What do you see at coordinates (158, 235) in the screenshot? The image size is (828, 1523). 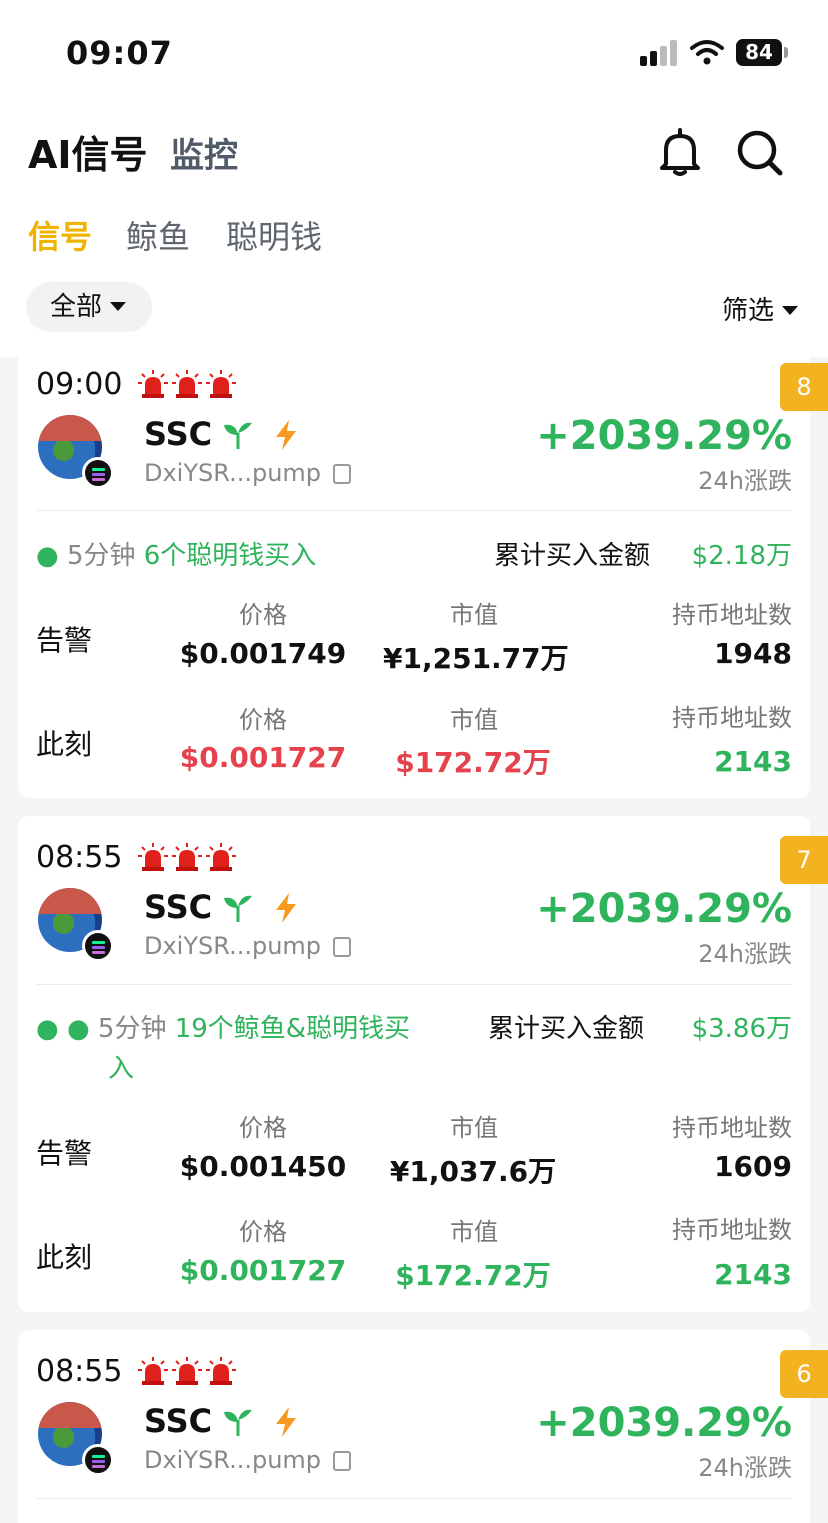 I see `tab-whale: 鲸鱼` at bounding box center [158, 235].